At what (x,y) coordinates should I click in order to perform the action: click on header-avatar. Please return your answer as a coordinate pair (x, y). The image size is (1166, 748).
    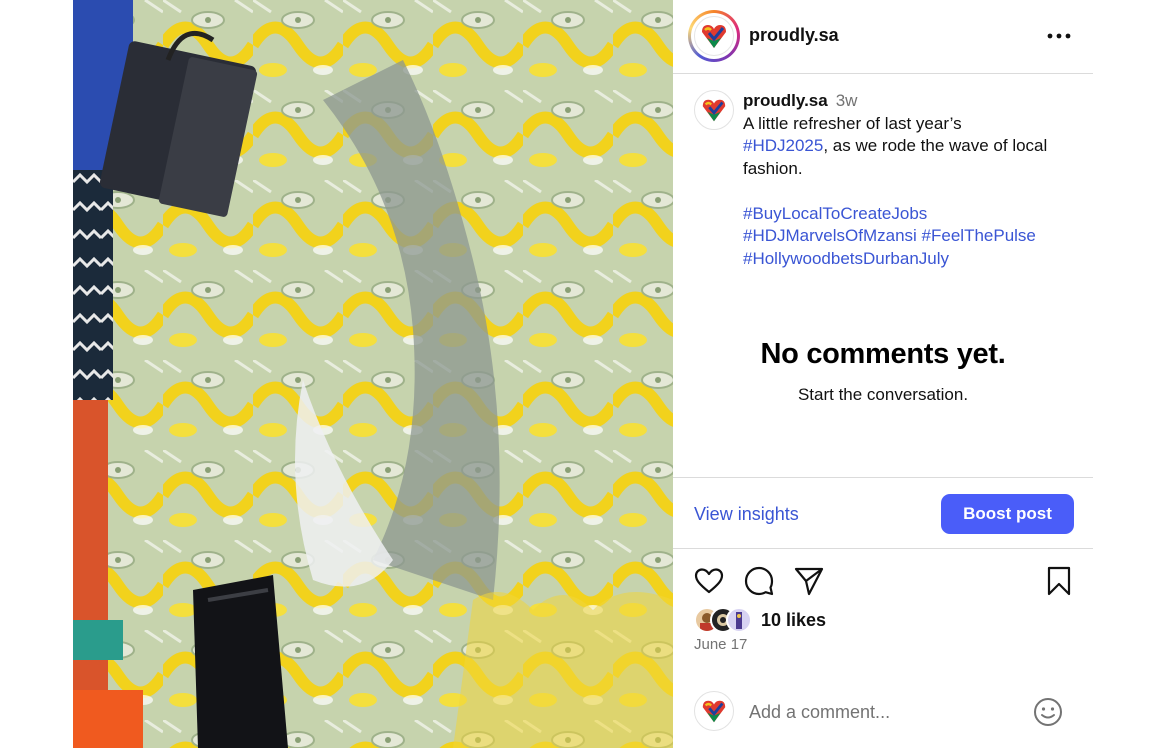
    Looking at the image, I should click on (714, 36).